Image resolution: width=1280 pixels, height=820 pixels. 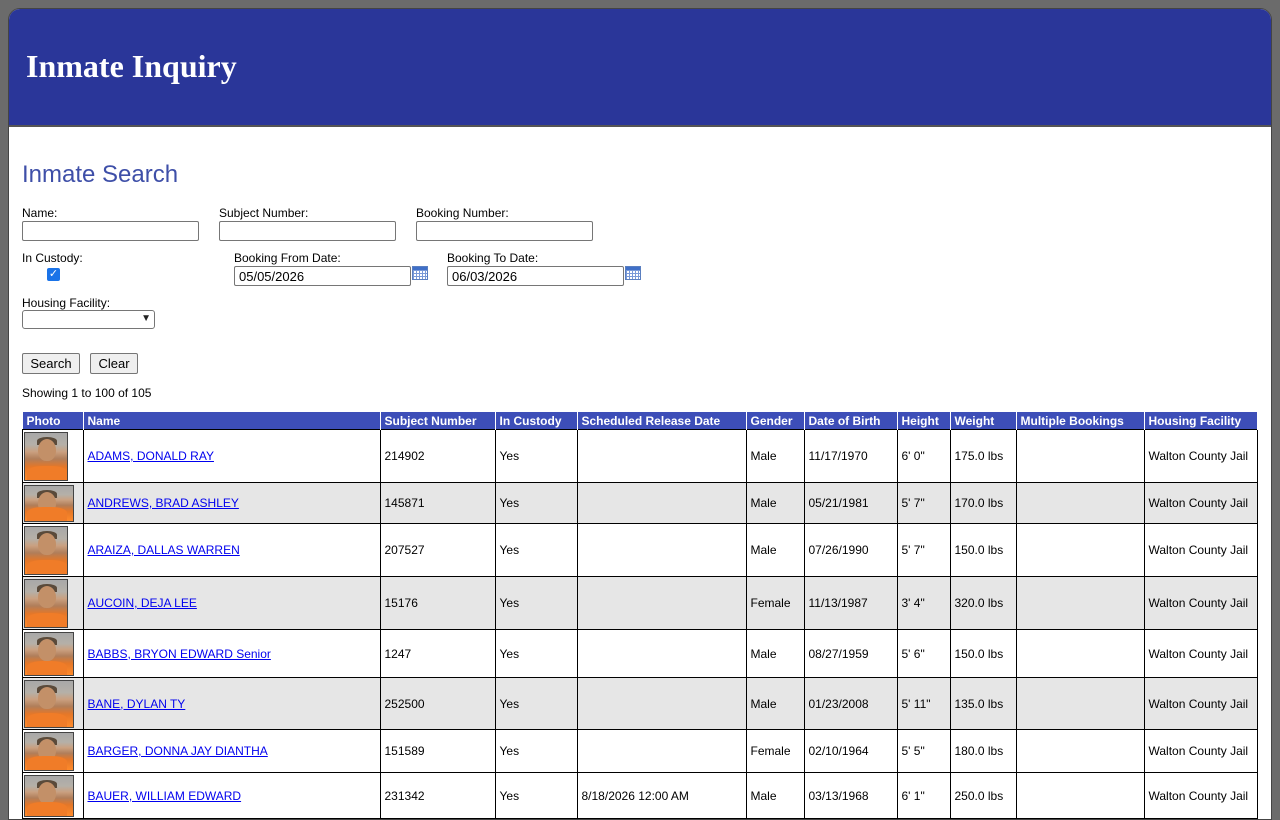 What do you see at coordinates (983, 703) in the screenshot?
I see `weight-cell: 135.0 lbs` at bounding box center [983, 703].